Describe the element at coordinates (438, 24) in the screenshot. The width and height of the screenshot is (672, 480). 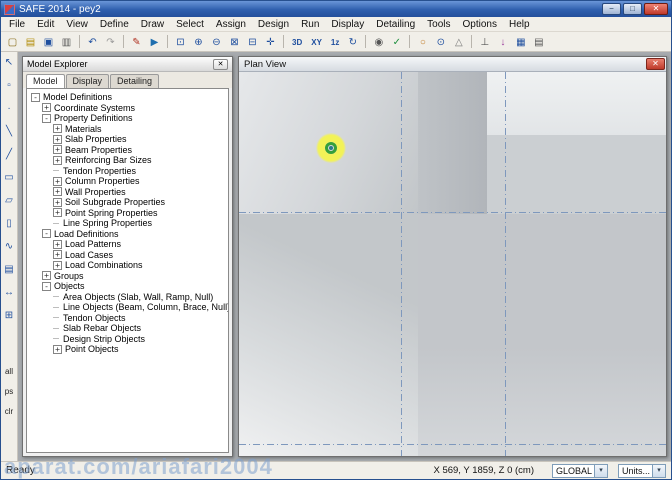
I see `menu-item-tools: Tools` at that location.